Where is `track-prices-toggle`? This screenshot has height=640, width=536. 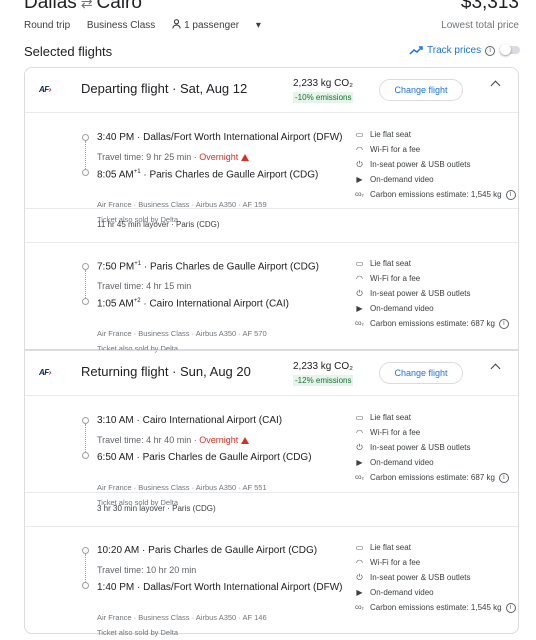
track-prices-toggle is located at coordinates (510, 49).